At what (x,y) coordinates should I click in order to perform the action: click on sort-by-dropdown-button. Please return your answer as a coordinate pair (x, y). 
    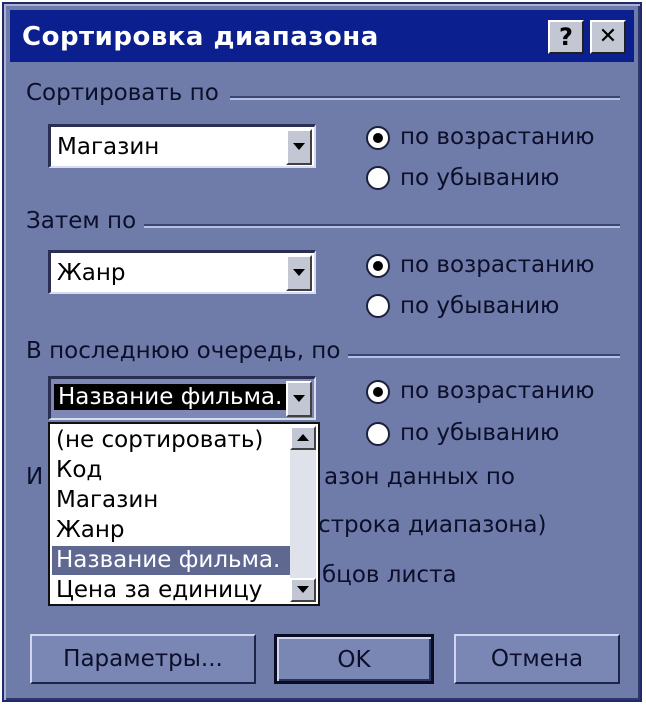
    Looking at the image, I should click on (299, 147).